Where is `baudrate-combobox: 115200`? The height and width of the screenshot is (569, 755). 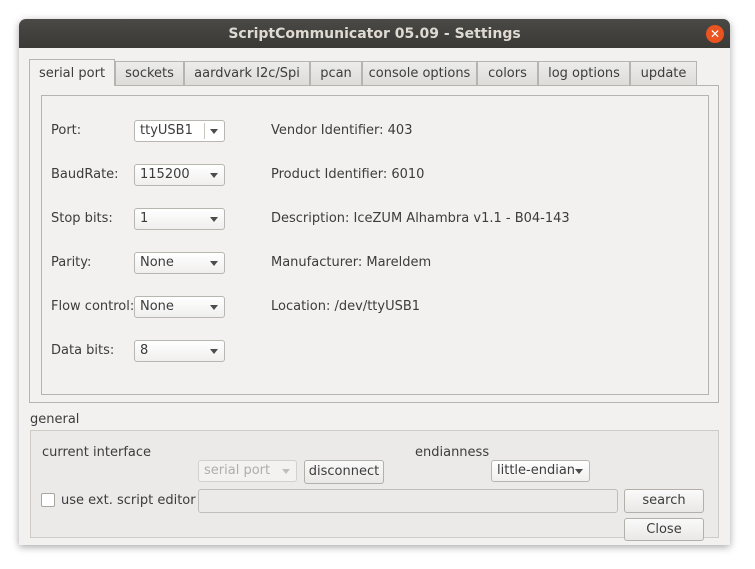
baudrate-combobox: 115200 is located at coordinates (179, 175).